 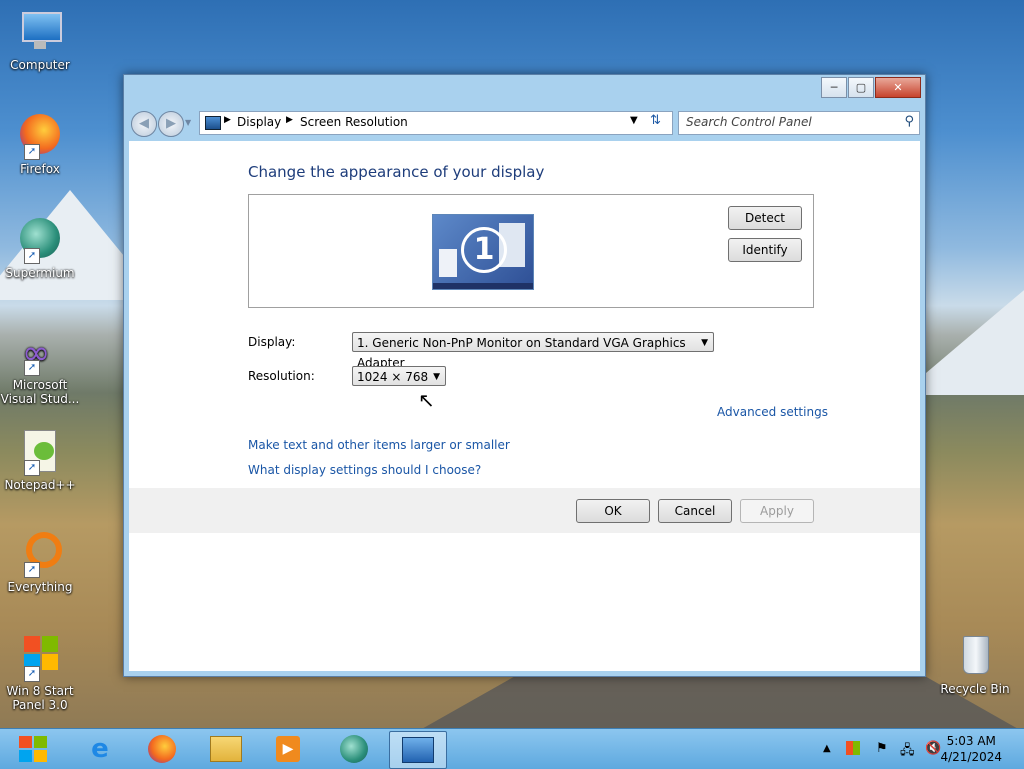 I want to click on taskbar-media-player: ▶, so click(x=288, y=749).